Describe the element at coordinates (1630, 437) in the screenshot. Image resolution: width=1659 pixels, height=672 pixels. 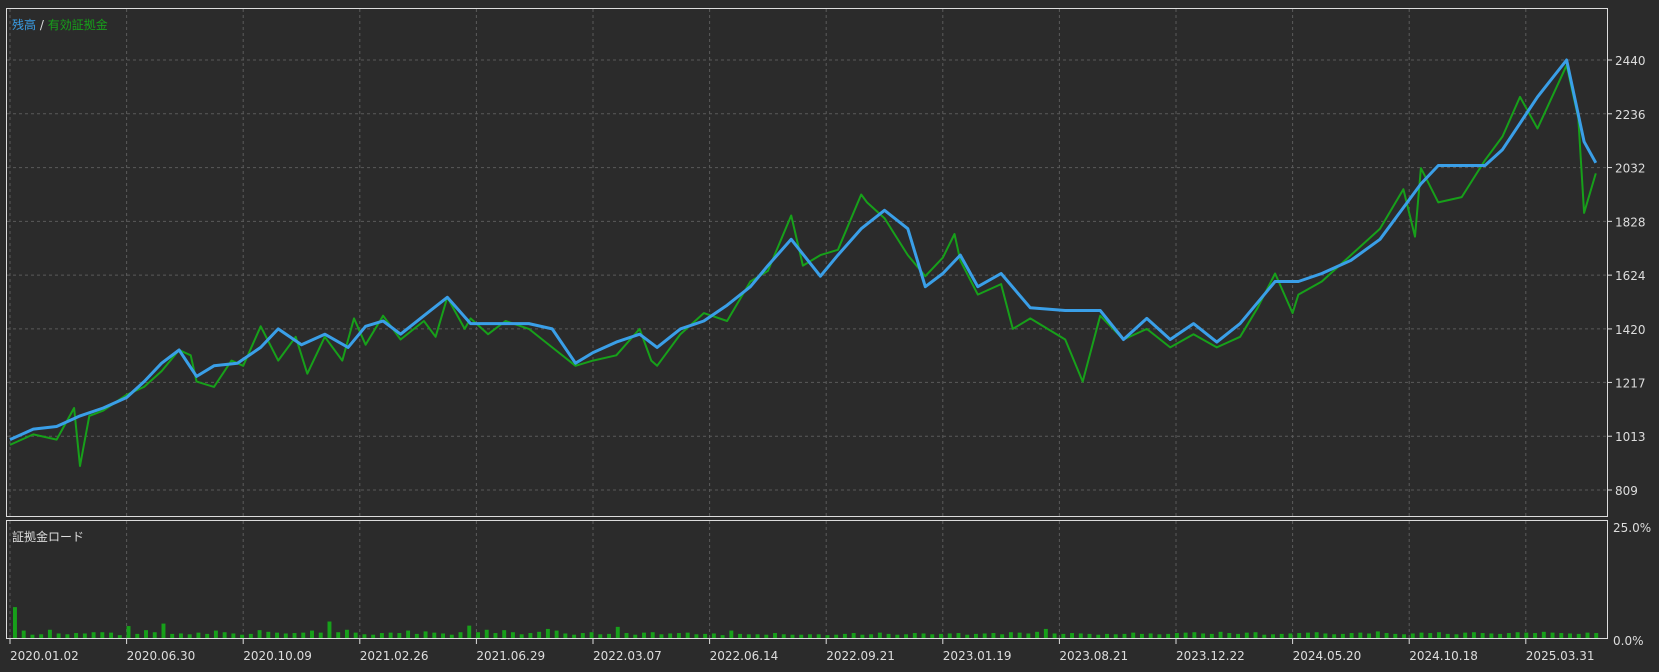
I see `y-tick-label: 1013` at that location.